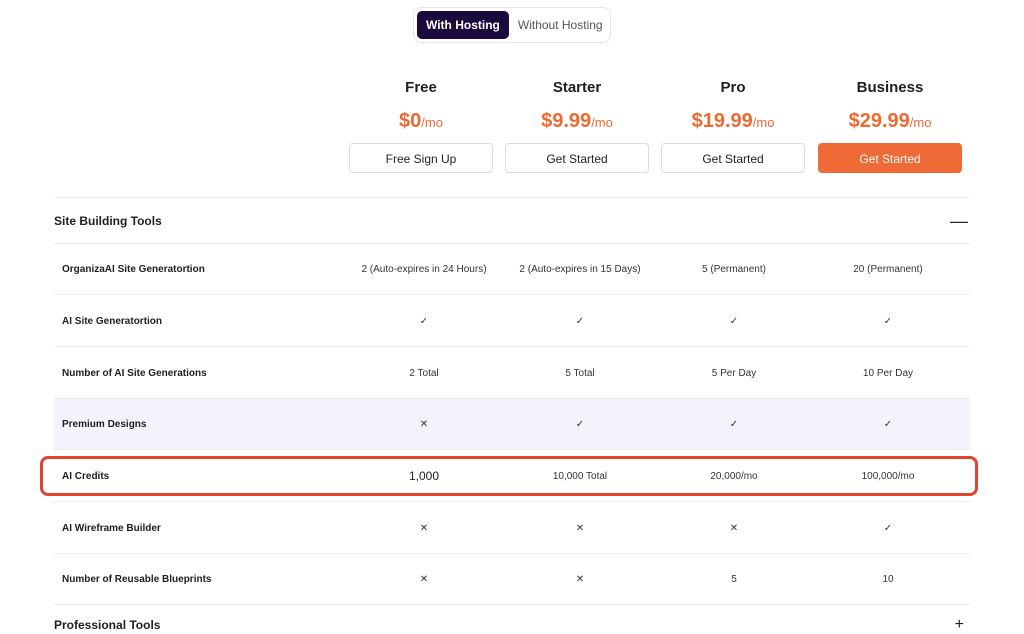  I want to click on plan-name: Business, so click(890, 87).